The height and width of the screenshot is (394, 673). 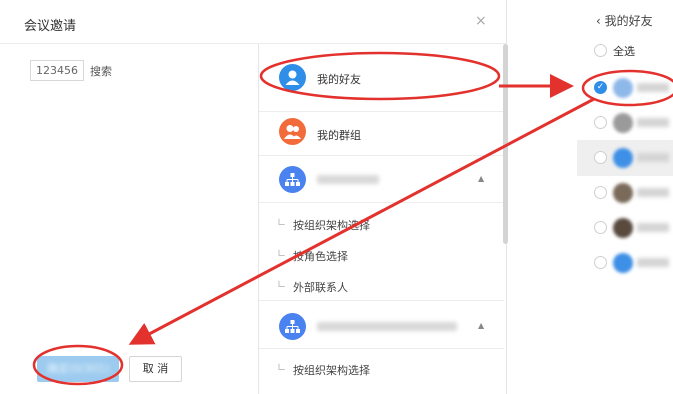 What do you see at coordinates (78, 365) in the screenshot?
I see `highlight-circle-confirm` at bounding box center [78, 365].